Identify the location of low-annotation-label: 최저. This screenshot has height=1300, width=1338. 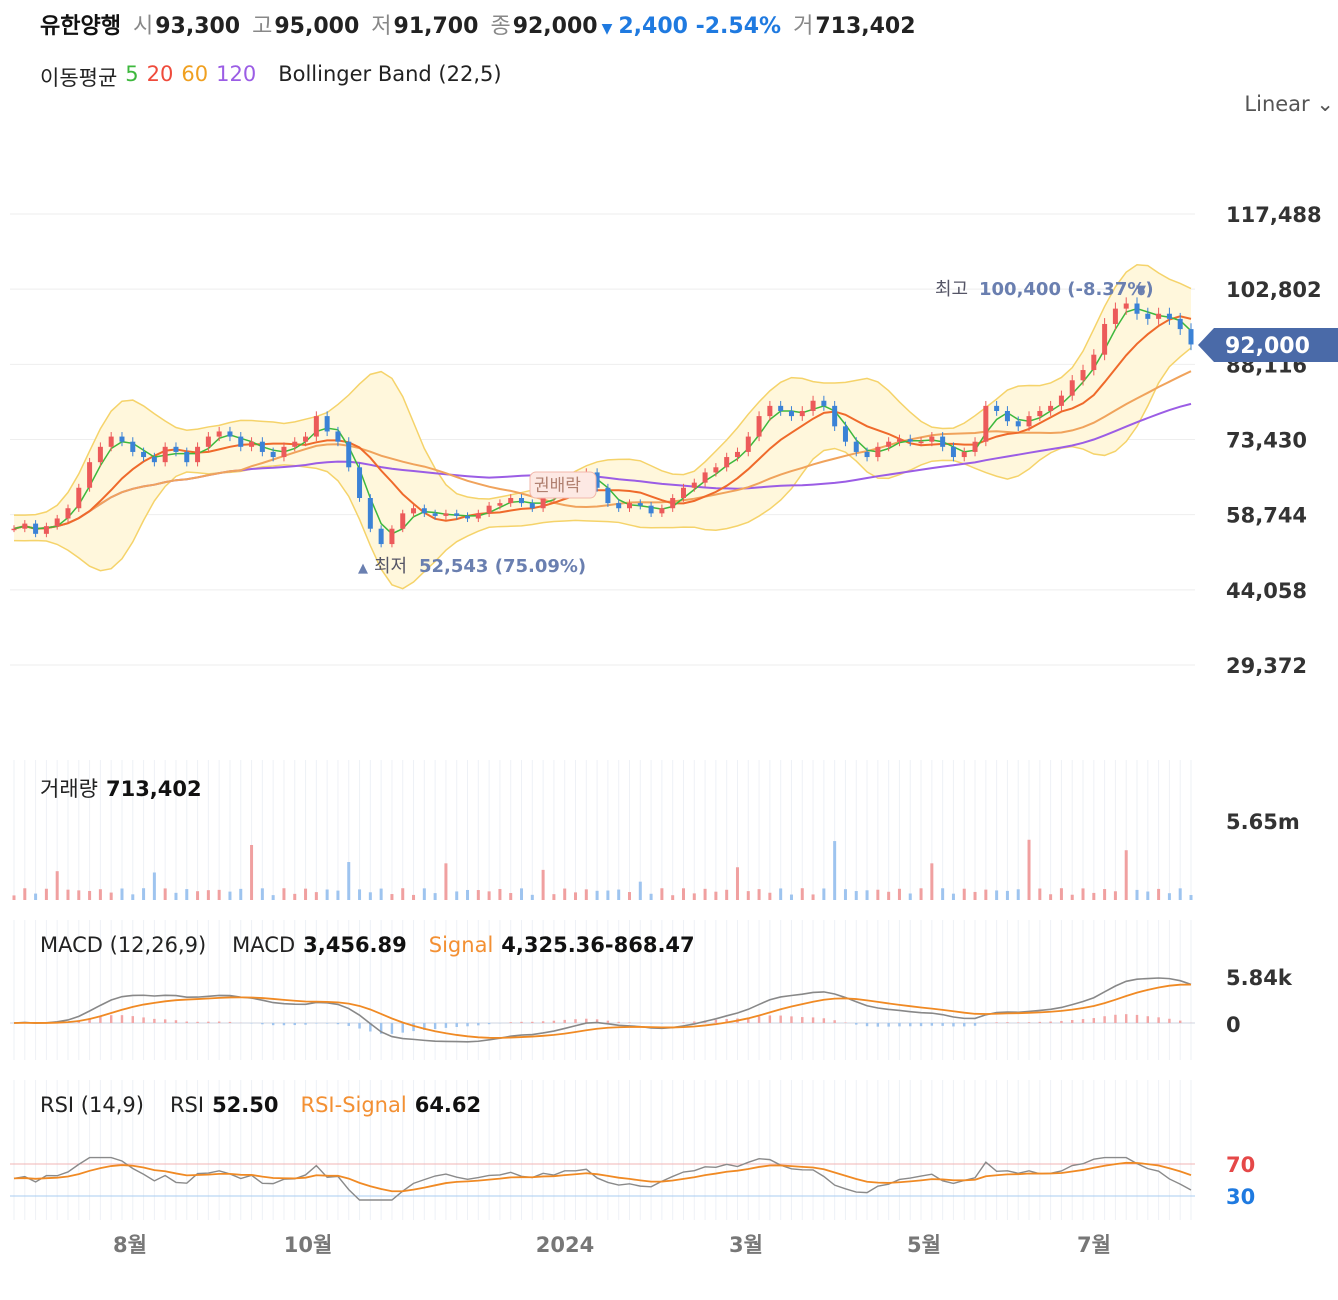
(390, 566).